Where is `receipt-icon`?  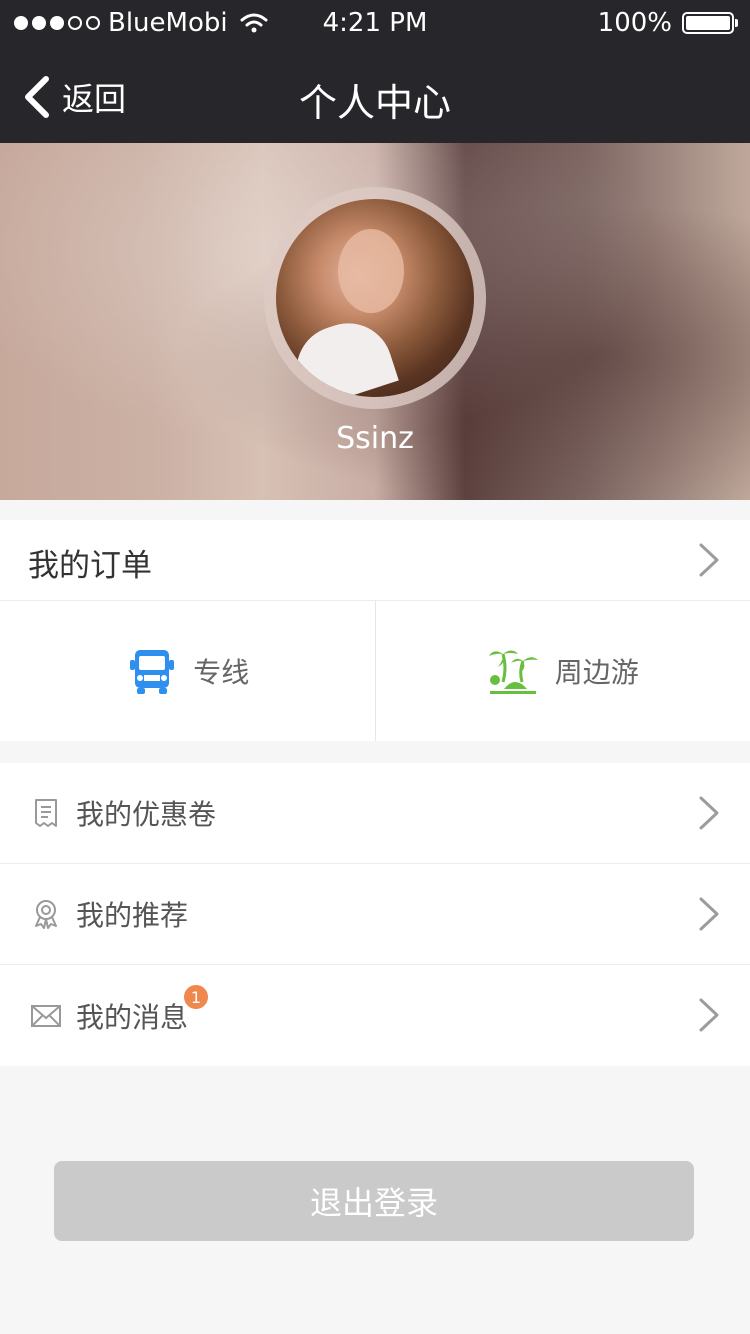
receipt-icon is located at coordinates (46, 813).